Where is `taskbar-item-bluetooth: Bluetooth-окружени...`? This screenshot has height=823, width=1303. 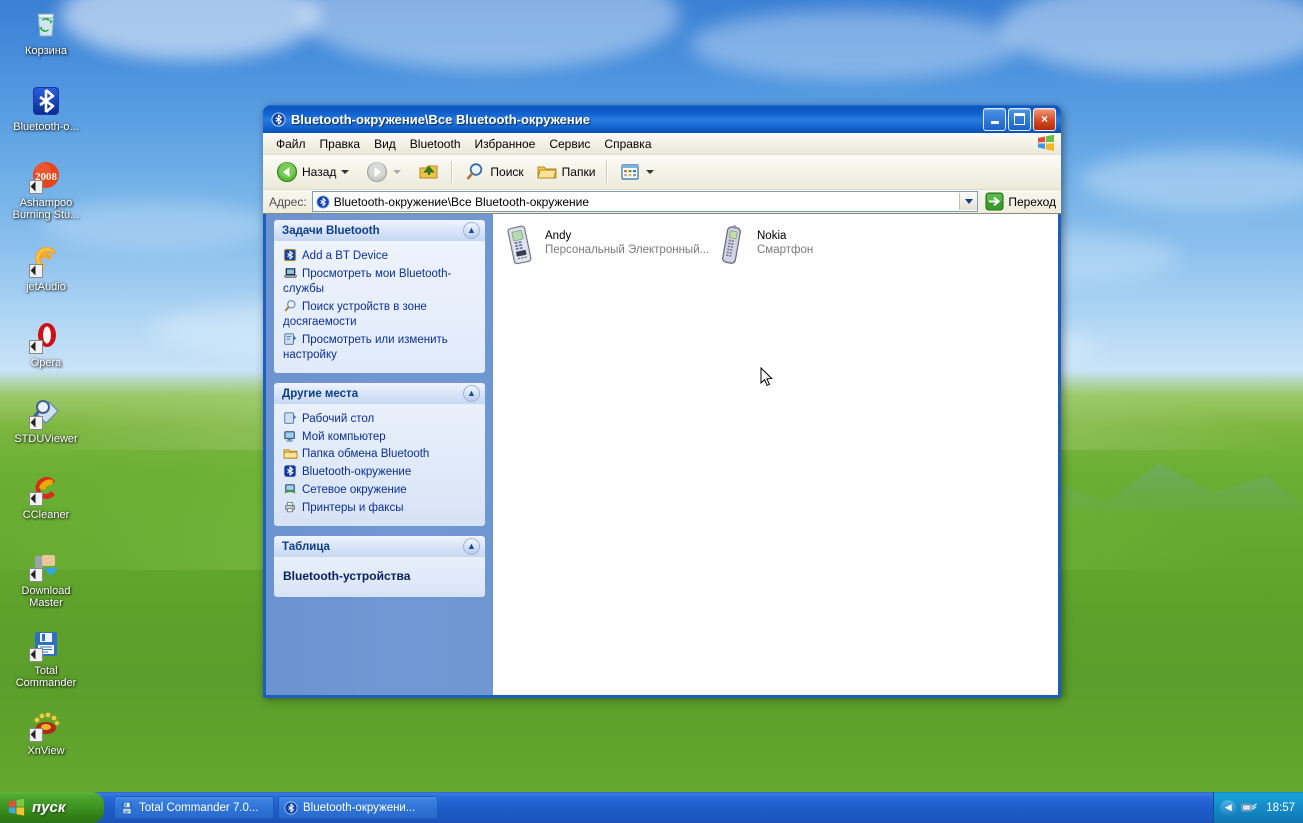 taskbar-item-bluetooth: Bluetooth-окружени... is located at coordinates (358, 807).